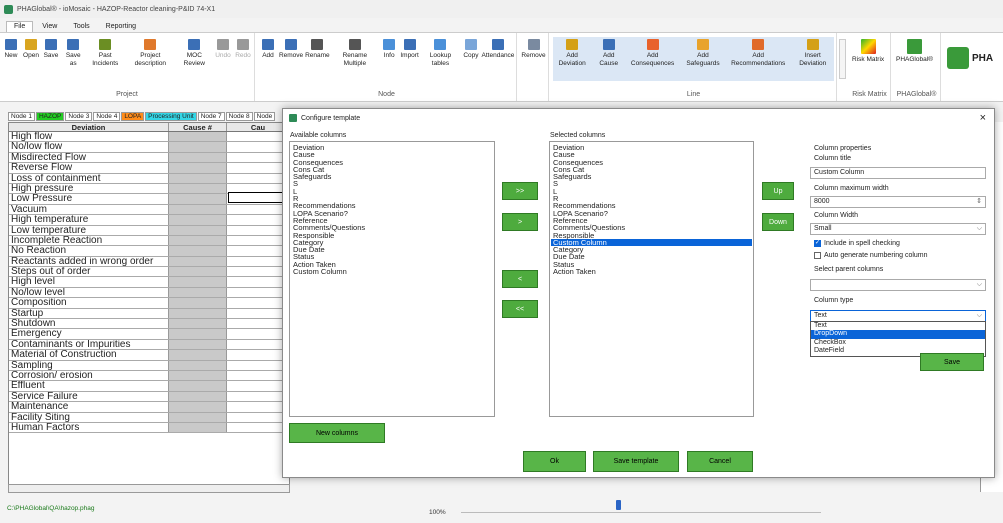  Describe the element at coordinates (89, 230) in the screenshot. I see `deviation-cell: Low temperature` at that location.